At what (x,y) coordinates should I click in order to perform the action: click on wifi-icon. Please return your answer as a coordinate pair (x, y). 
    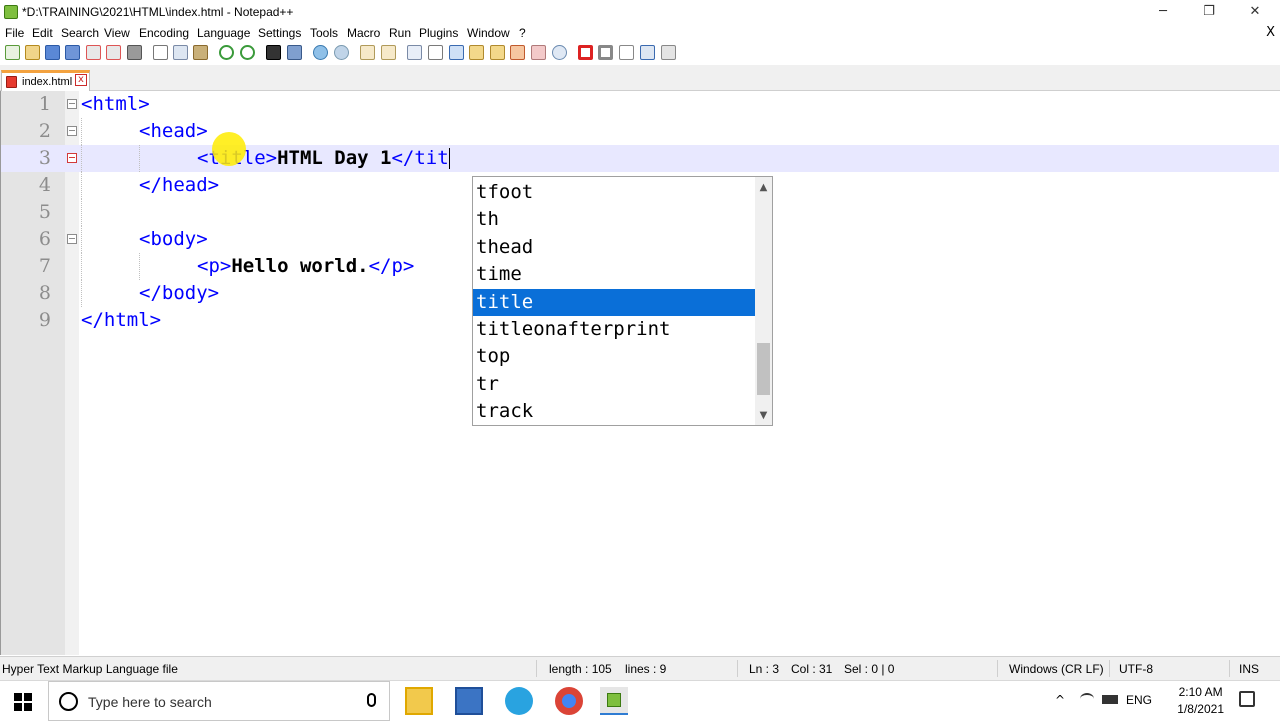
    Looking at the image, I should click on (1087, 699).